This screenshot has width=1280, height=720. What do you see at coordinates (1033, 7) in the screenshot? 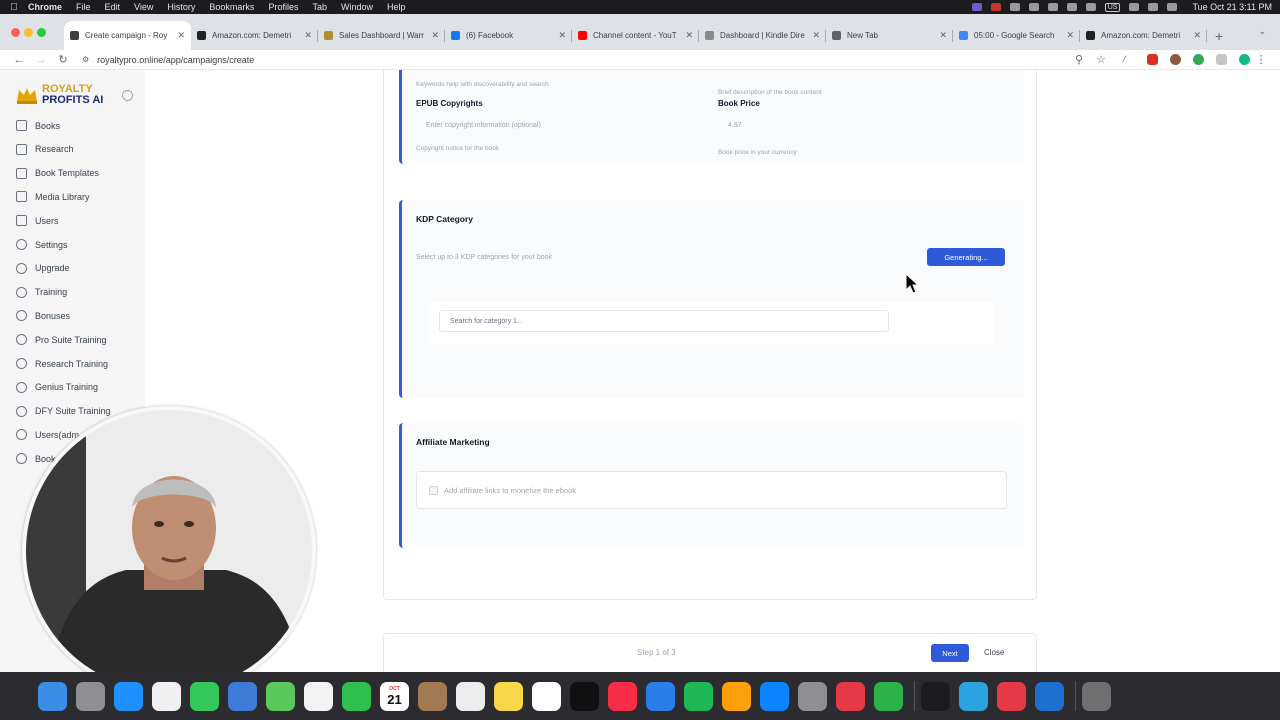
I see `play-icon` at bounding box center [1033, 7].